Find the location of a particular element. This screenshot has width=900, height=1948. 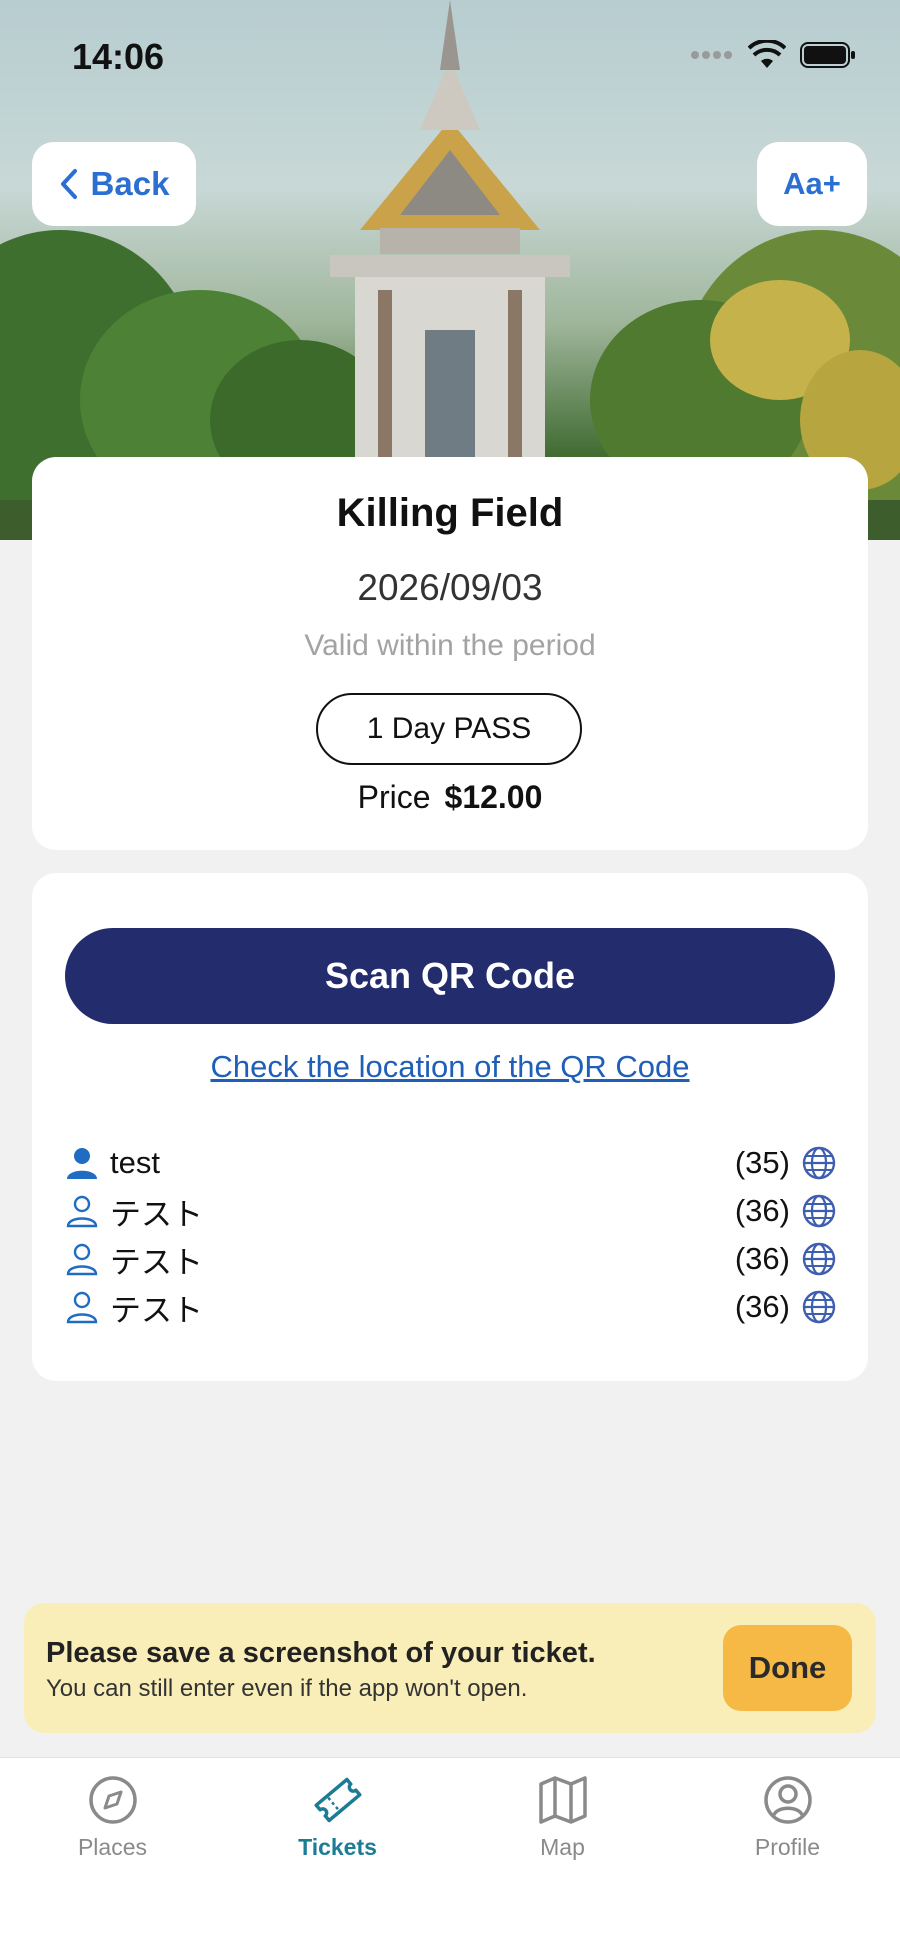

tab-label: Tickets is located at coordinates (337, 1847).